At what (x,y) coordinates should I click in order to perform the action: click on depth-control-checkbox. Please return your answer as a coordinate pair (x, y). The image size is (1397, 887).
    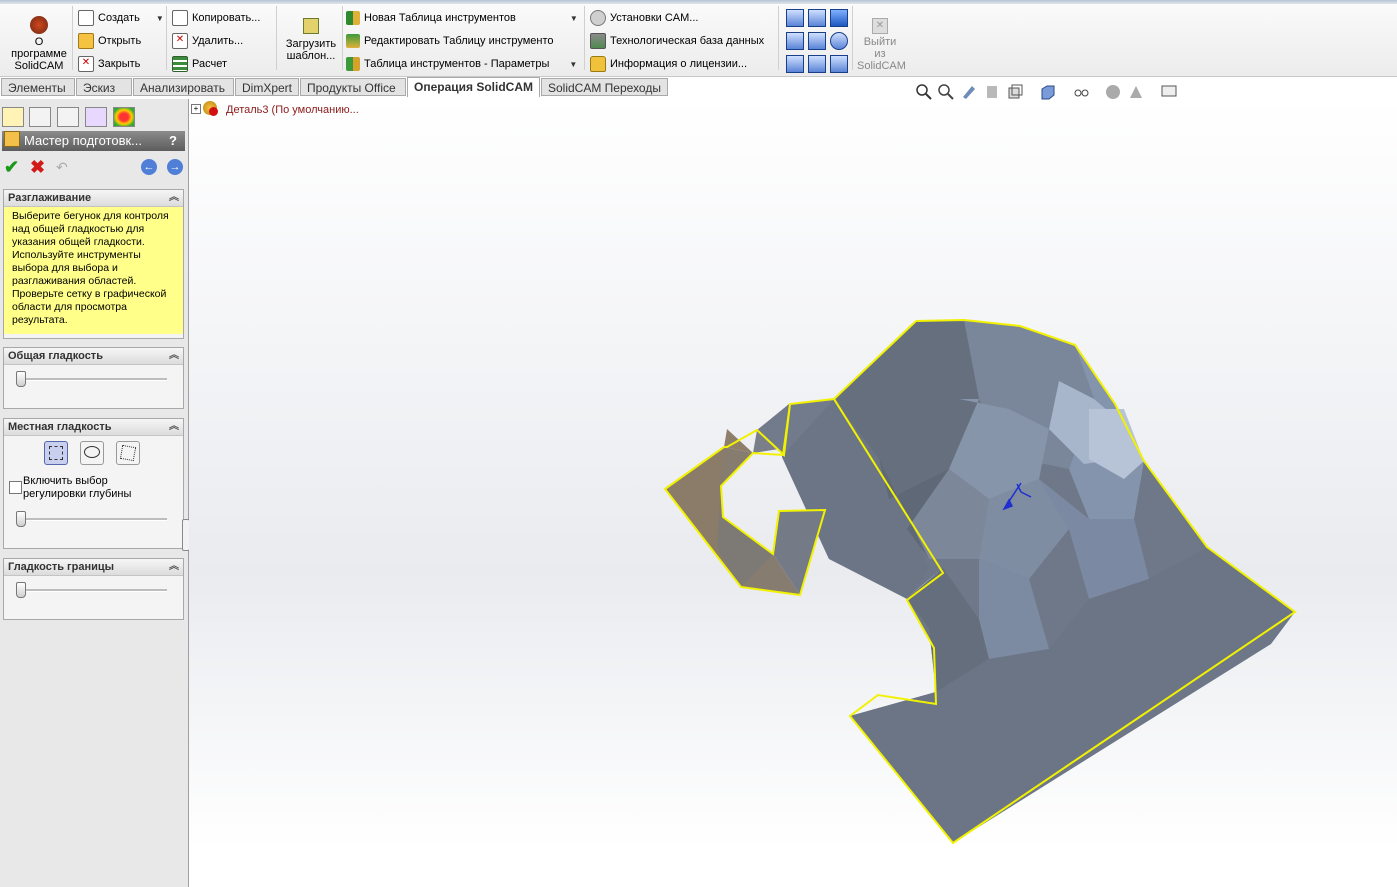
    Looking at the image, I should click on (15, 487).